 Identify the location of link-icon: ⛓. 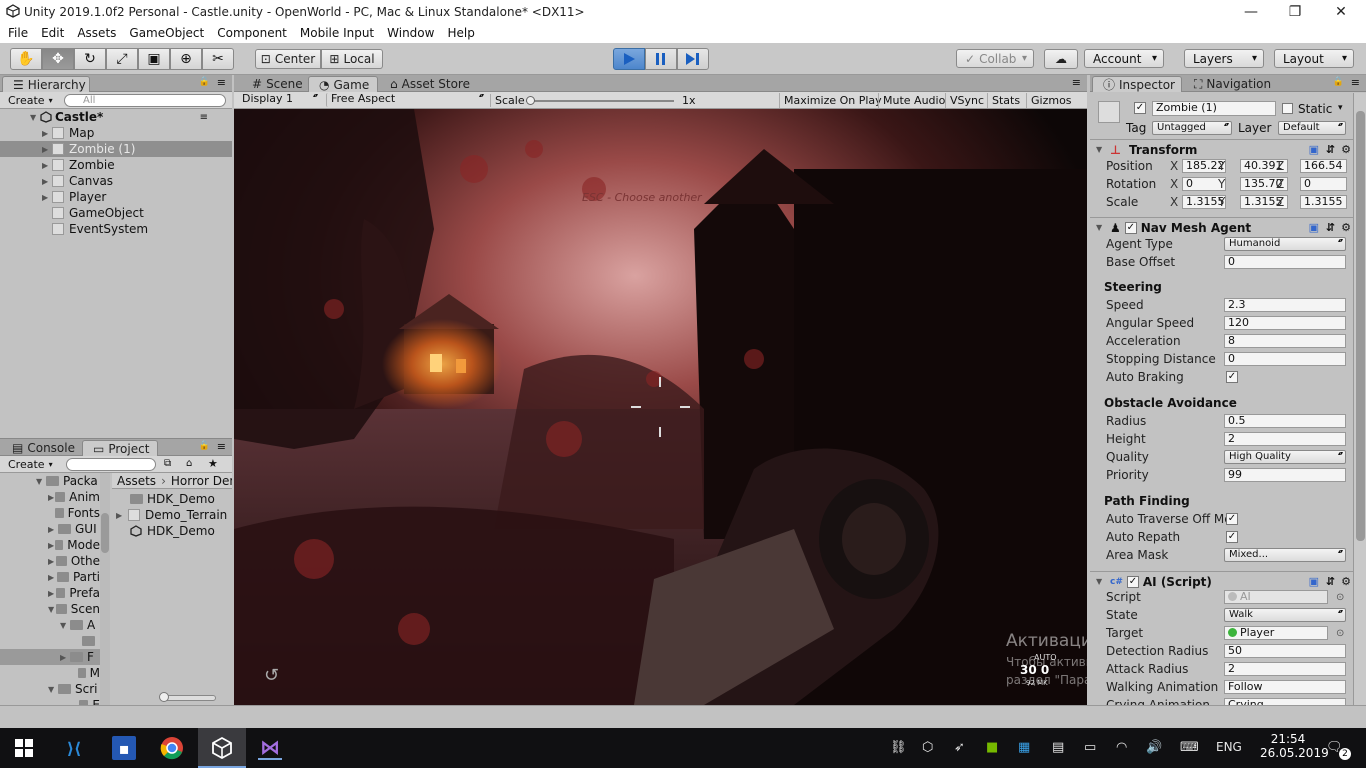
(898, 747).